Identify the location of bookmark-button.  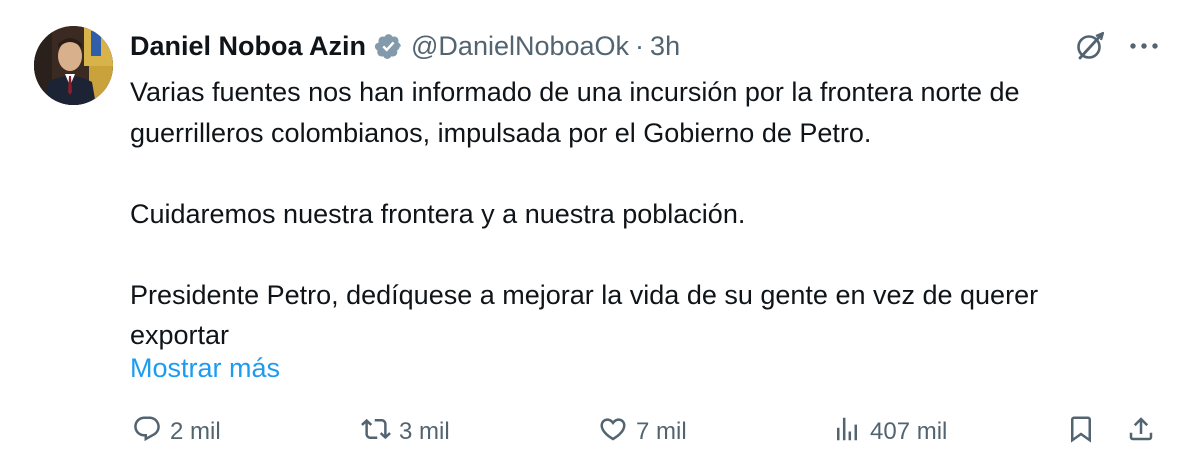
(1081, 432).